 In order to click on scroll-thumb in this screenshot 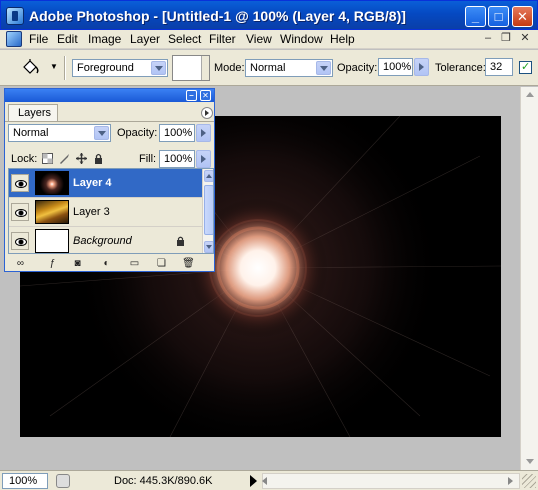, I will do `click(208, 210)`.